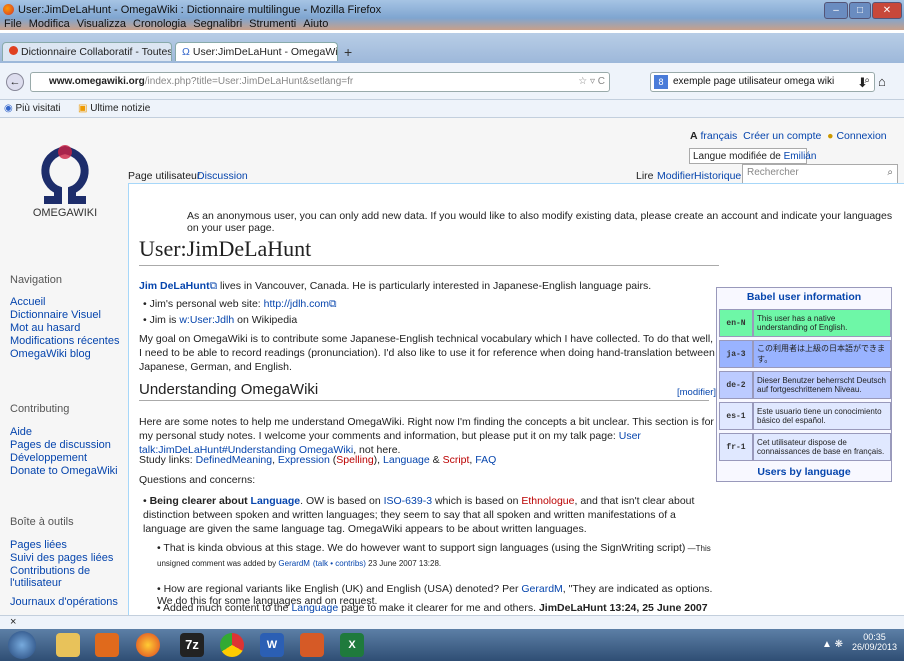 The image size is (904, 661). What do you see at coordinates (762, 82) in the screenshot?
I see `browser-search-input: 8 exemple page utilisateur omega wiki ⌕` at bounding box center [762, 82].